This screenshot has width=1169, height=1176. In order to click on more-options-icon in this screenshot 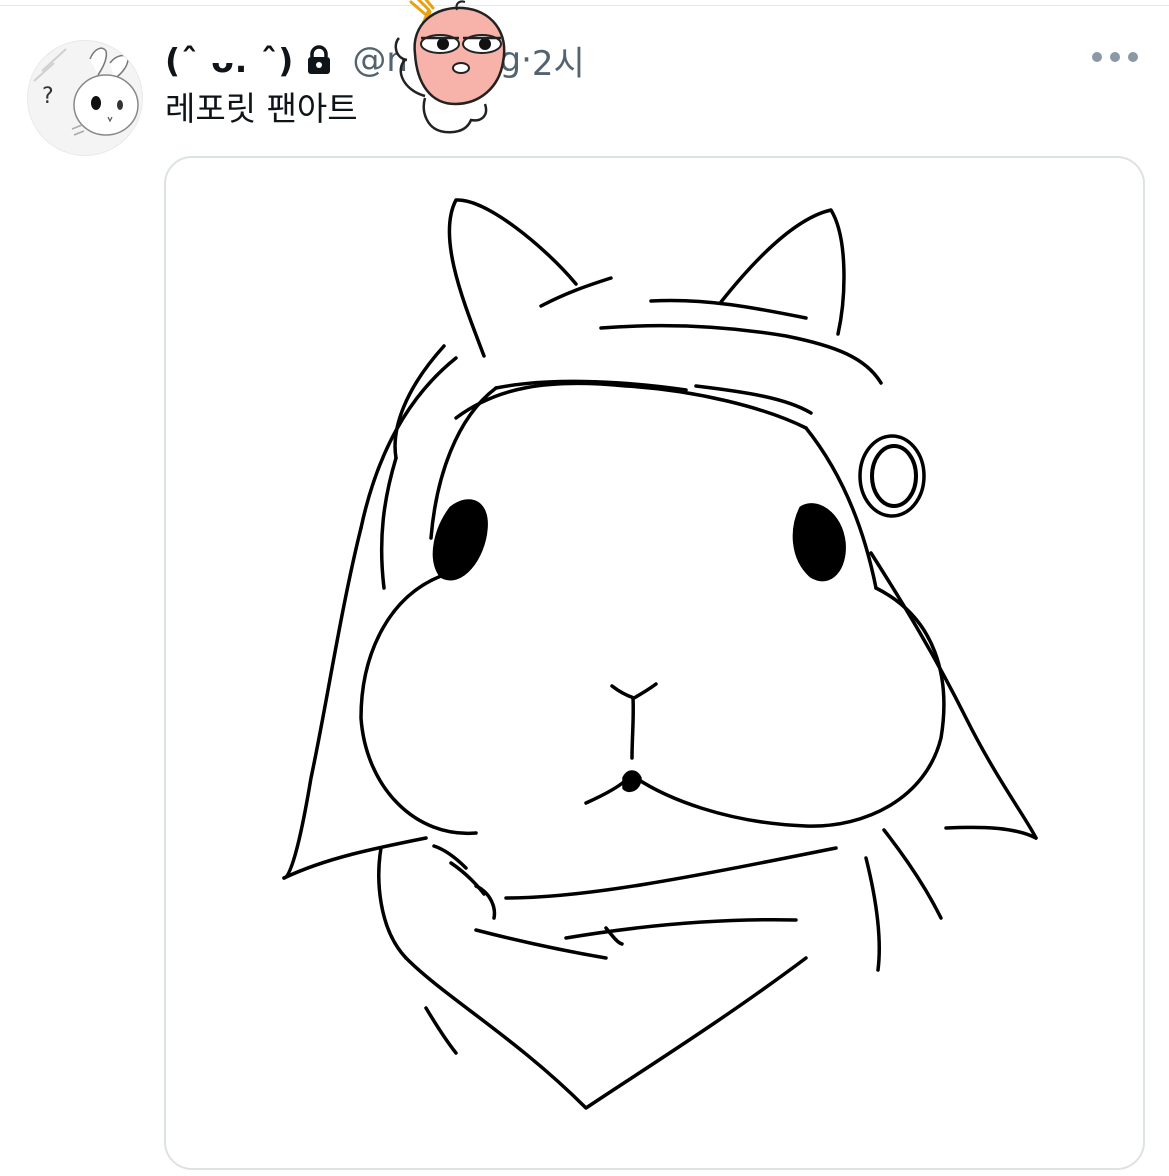, I will do `click(1115, 57)`.